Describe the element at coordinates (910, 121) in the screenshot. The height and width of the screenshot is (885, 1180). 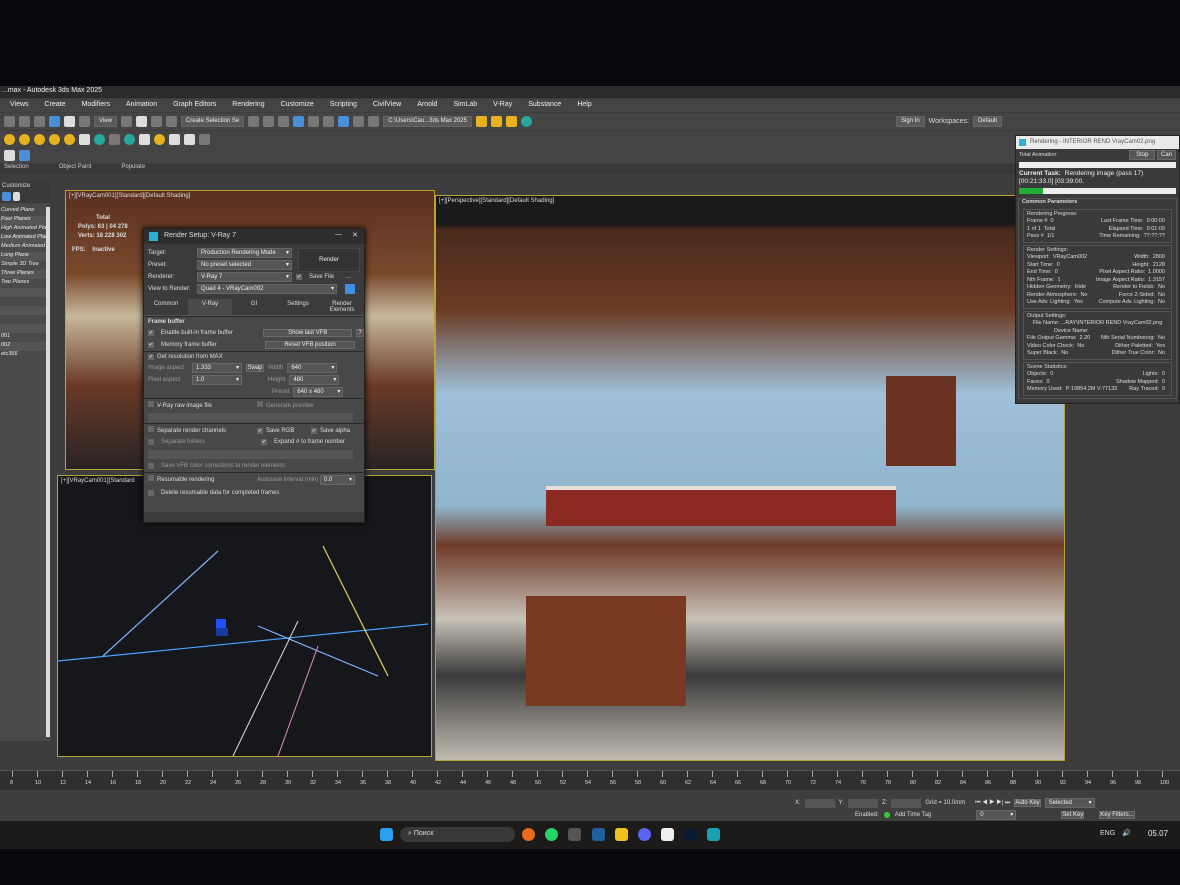
I see `sign-in-dropdown: Sign In` at that location.